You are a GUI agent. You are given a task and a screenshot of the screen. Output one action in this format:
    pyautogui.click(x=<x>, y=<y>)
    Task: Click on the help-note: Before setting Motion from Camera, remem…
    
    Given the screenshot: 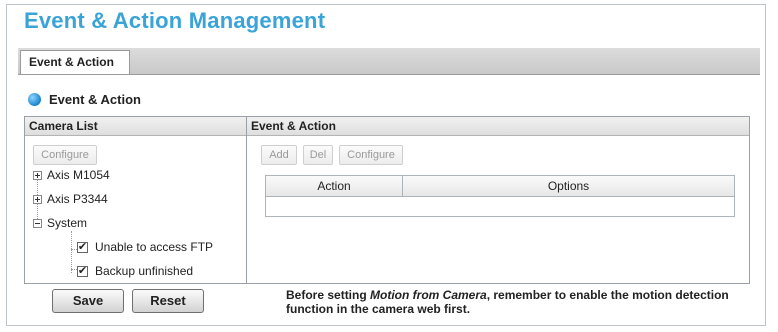 What is the action you would take?
    pyautogui.click(x=521, y=302)
    